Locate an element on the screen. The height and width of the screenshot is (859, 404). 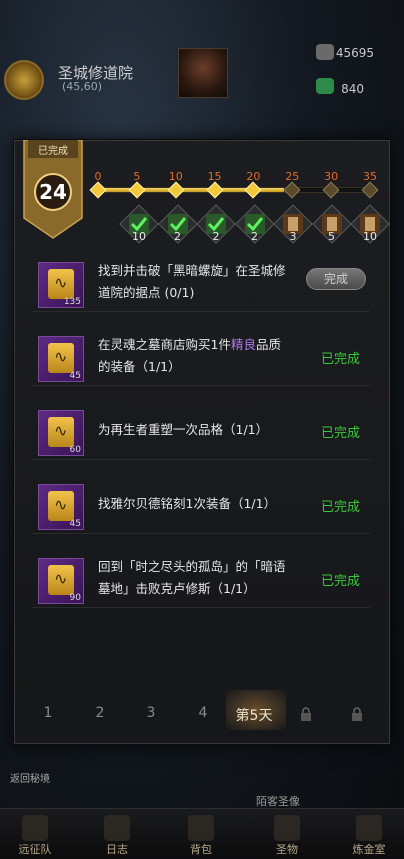
day-tab-3: 3 is located at coordinates (151, 713).